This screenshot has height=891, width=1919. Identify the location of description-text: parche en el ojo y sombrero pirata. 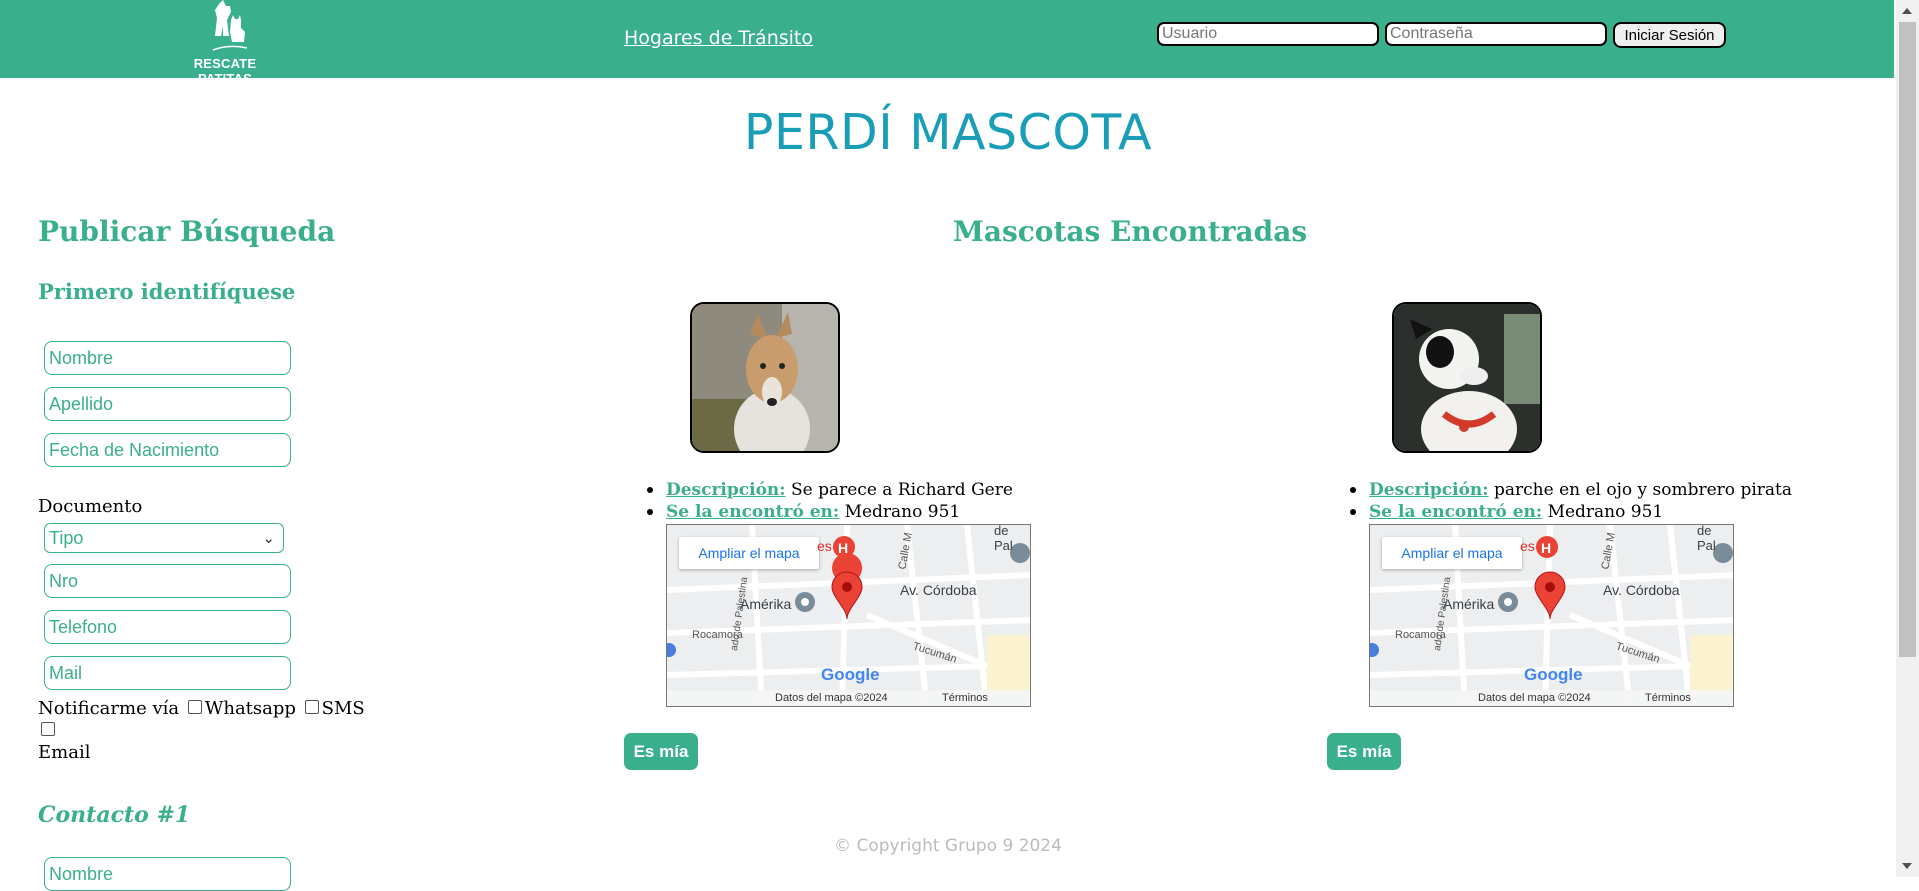
(1642, 490).